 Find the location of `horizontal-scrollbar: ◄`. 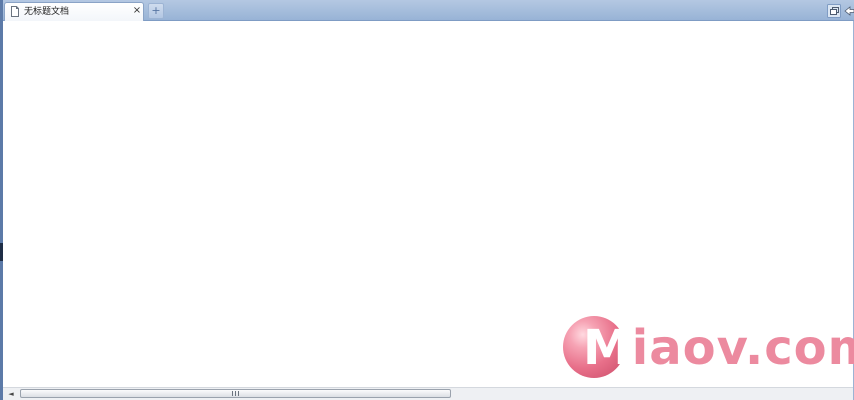

horizontal-scrollbar: ◄ is located at coordinates (428, 393).